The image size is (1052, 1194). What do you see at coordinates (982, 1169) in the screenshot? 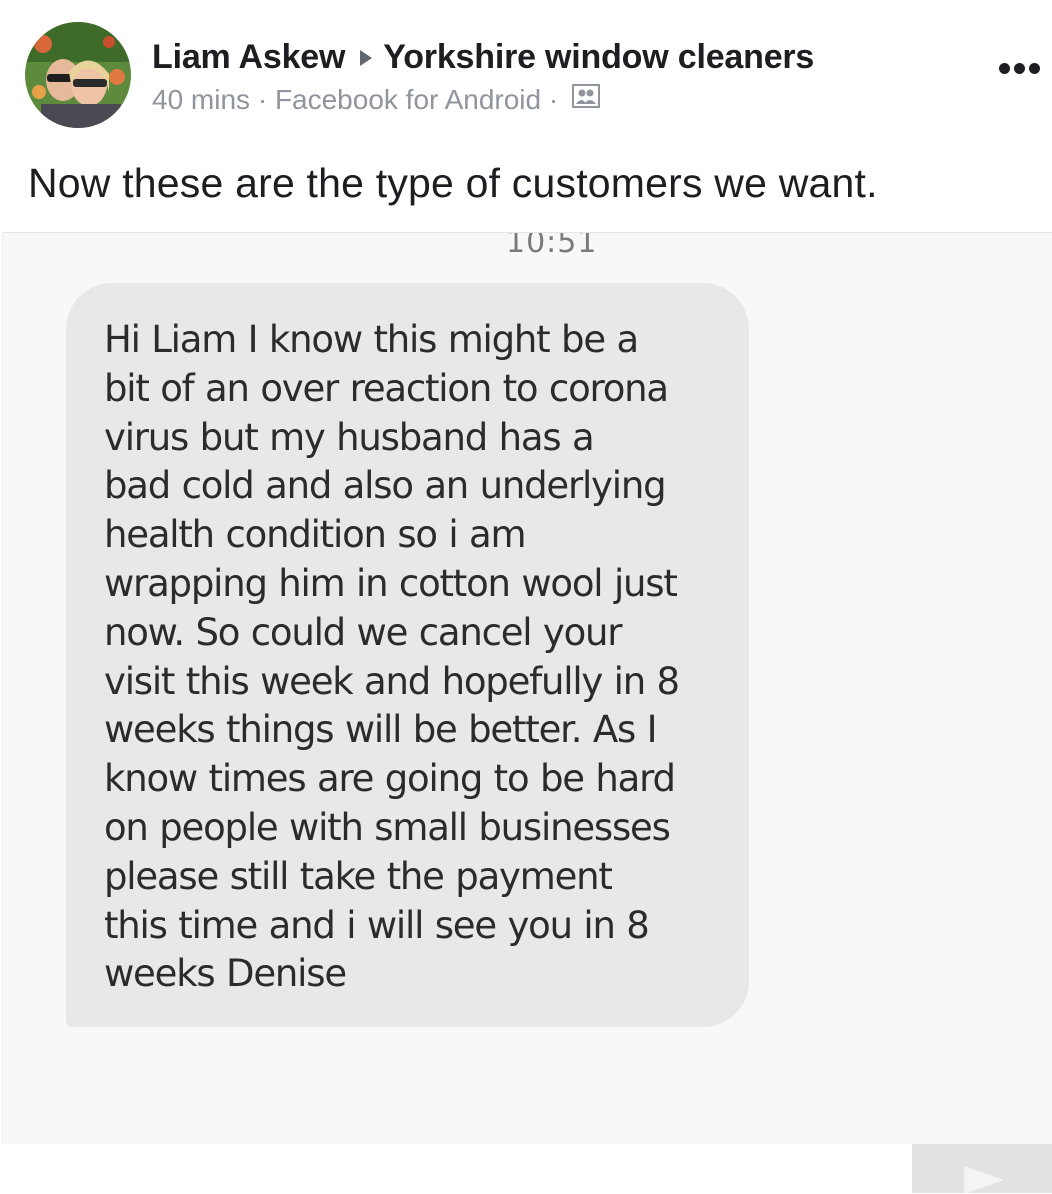
I see `next-image-thumbnail` at bounding box center [982, 1169].